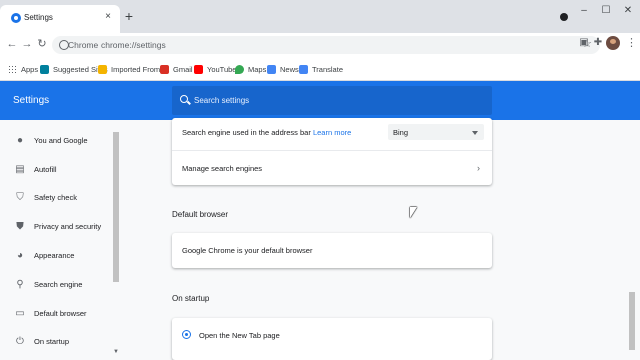 Image resolution: width=640 pixels, height=360 pixels. What do you see at coordinates (56, 256) in the screenshot?
I see `sidebar-item-appearance: ◕ Appearance` at bounding box center [56, 256].